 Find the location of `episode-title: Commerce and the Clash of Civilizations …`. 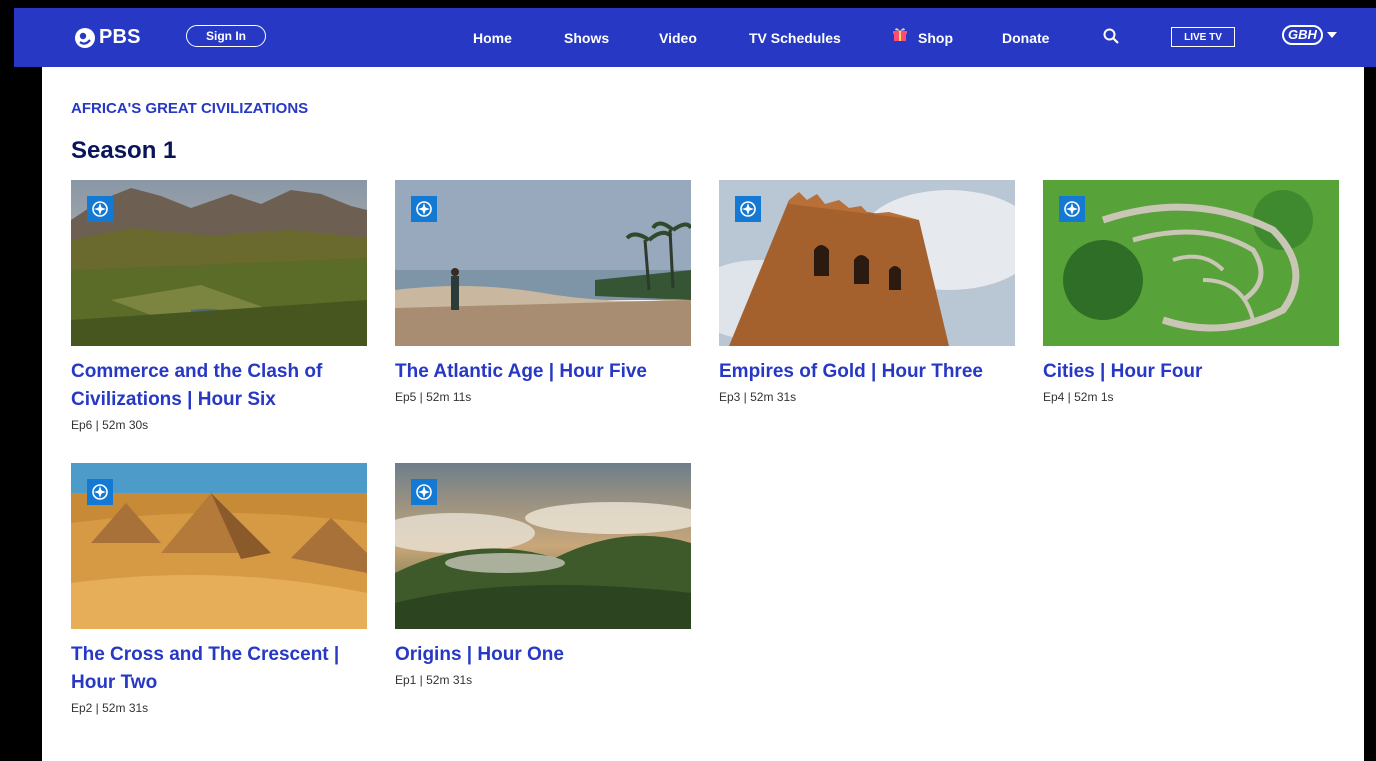

episode-title: Commerce and the Clash of Civilizations … is located at coordinates (216, 386).